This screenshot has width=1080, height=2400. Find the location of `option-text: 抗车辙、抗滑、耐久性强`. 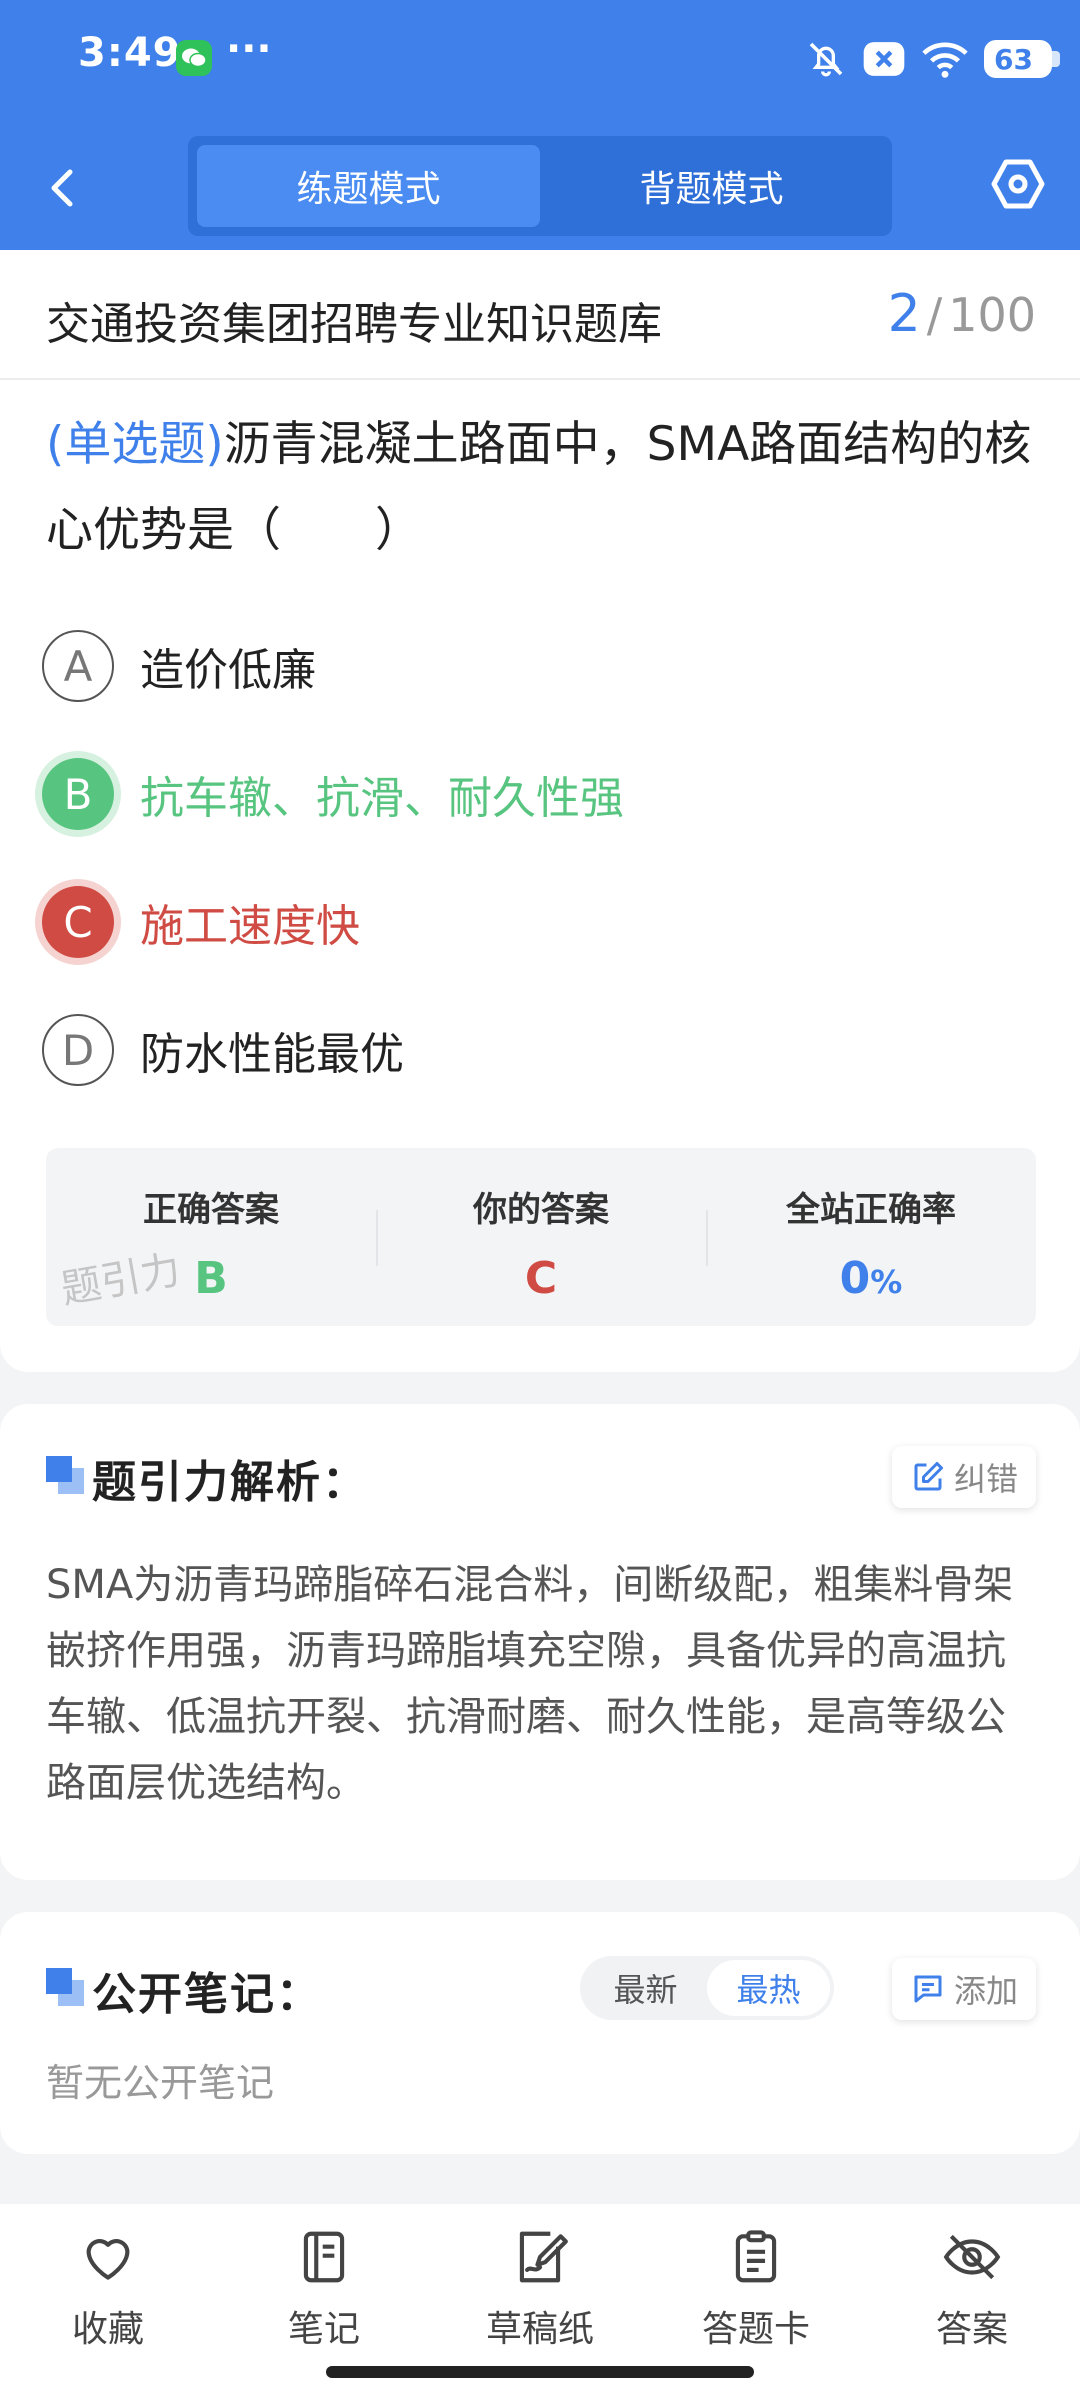

option-text: 抗车辙、抗滑、耐久性强 is located at coordinates (382, 798).